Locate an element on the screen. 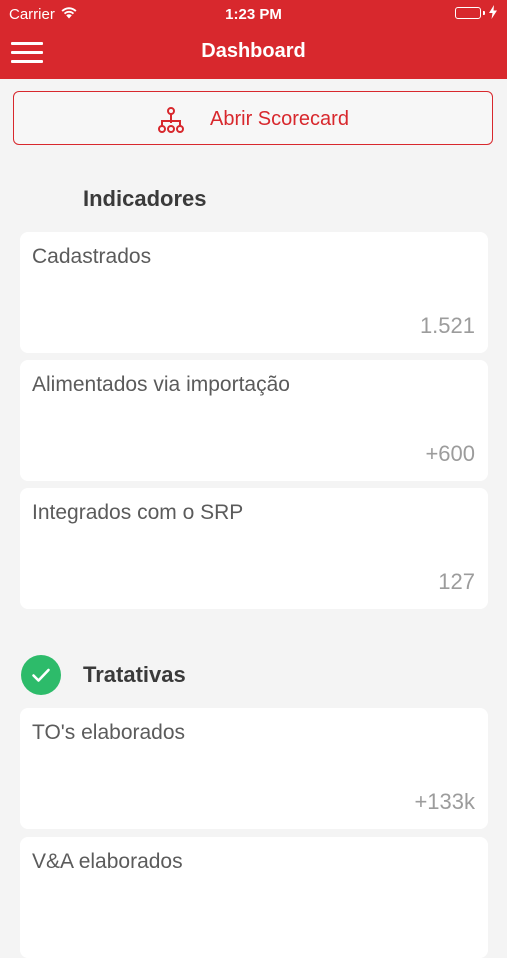 Image resolution: width=507 pixels, height=958 pixels. tratativa-card-tos: TO's elaborados +133k is located at coordinates (254, 768).